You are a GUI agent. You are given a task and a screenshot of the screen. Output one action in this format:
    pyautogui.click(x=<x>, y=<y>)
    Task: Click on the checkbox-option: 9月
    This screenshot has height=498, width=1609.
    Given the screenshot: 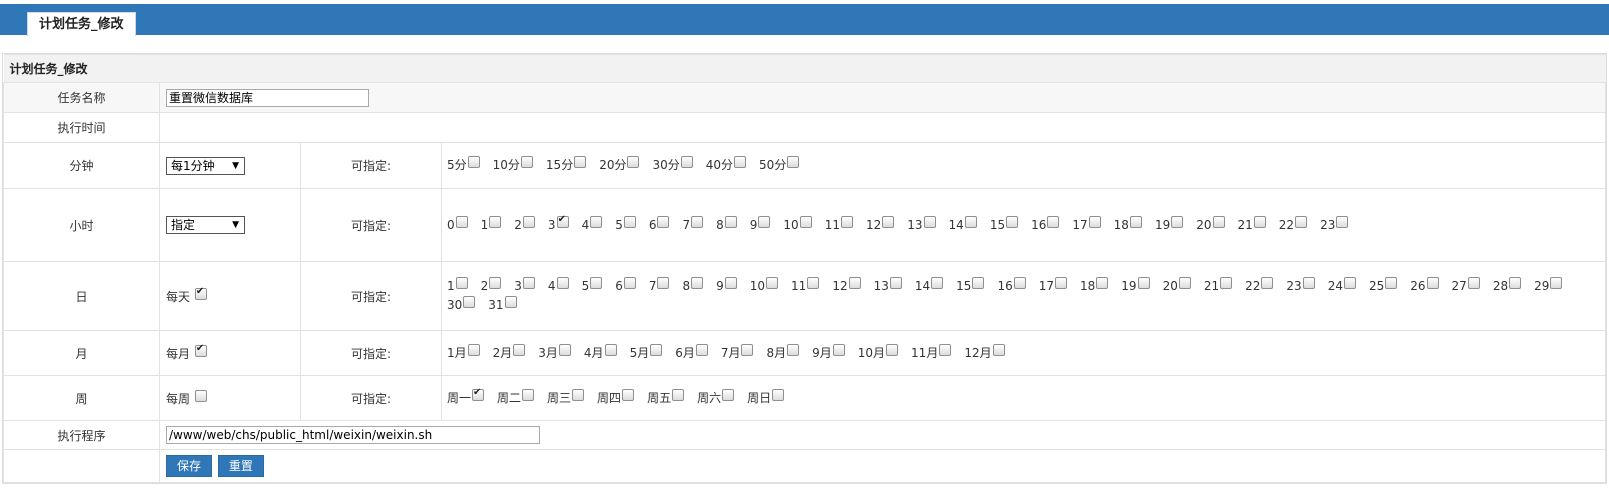 What is the action you would take?
    pyautogui.click(x=828, y=353)
    